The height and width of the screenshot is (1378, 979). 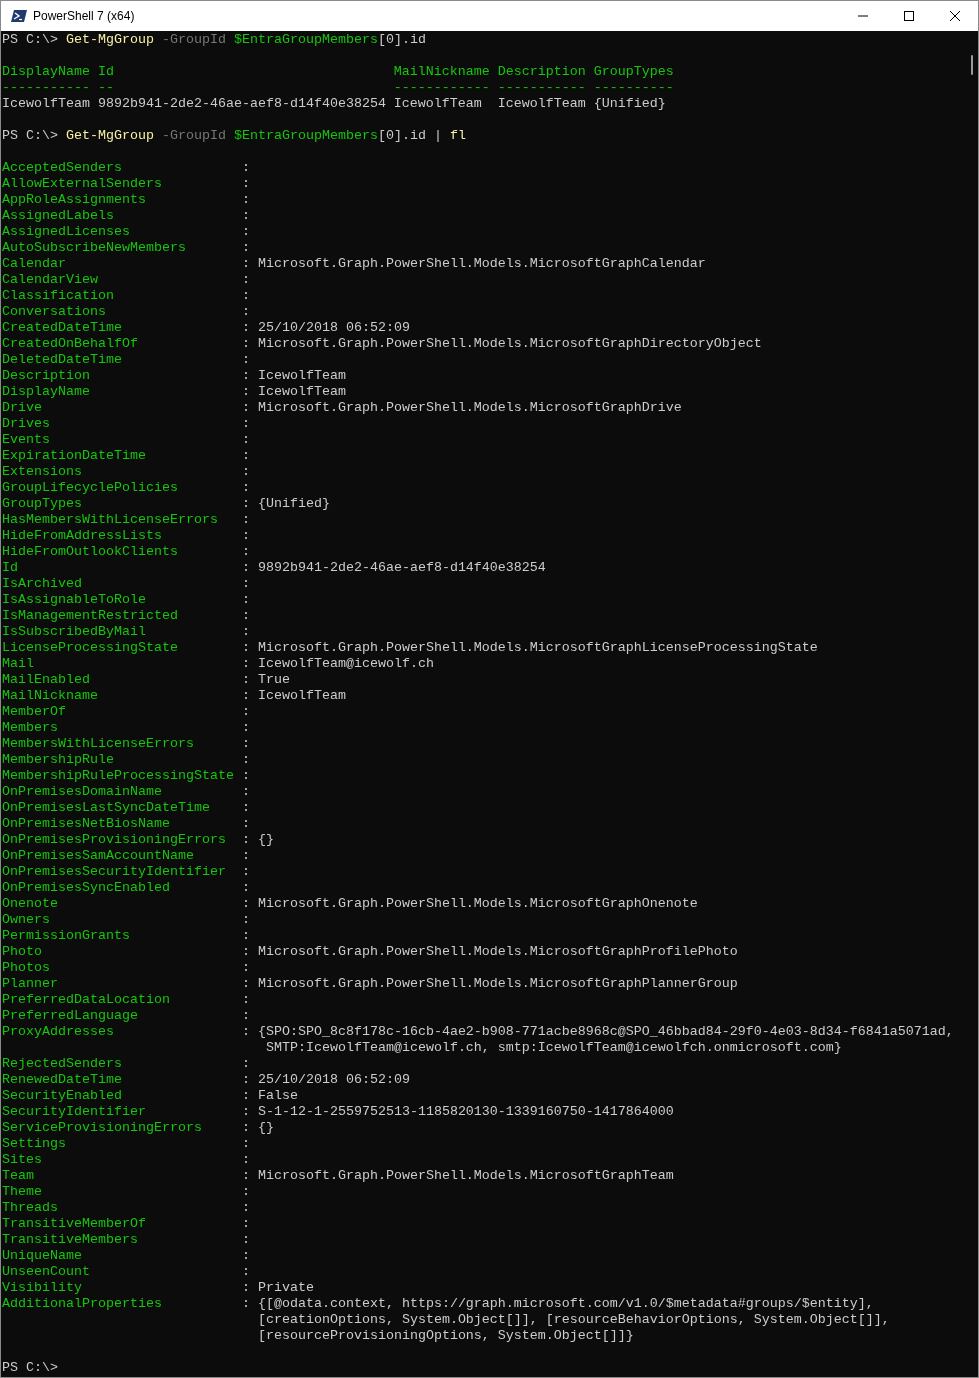 I want to click on property-name: MailEnabled, so click(x=46, y=680).